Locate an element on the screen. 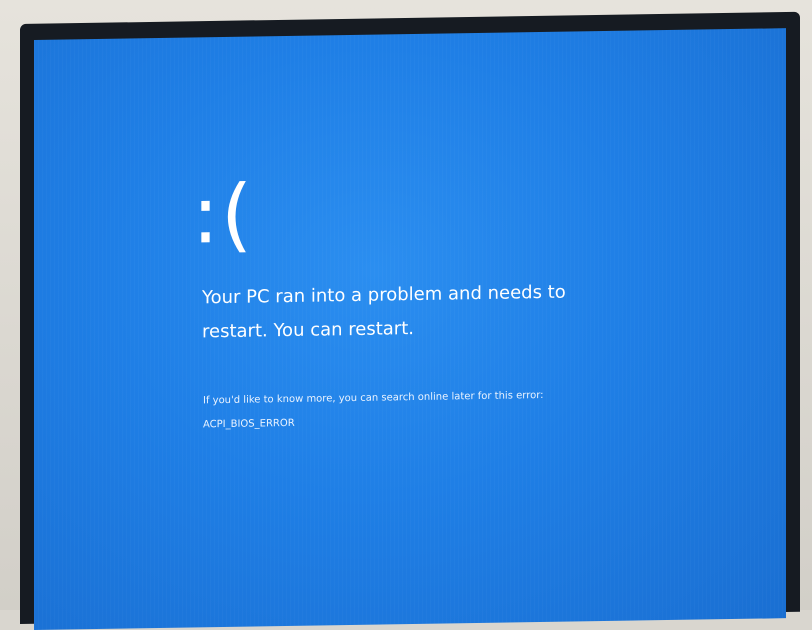  headline-line-1: Your PC ran into a problem and needs to is located at coordinates (384, 295).